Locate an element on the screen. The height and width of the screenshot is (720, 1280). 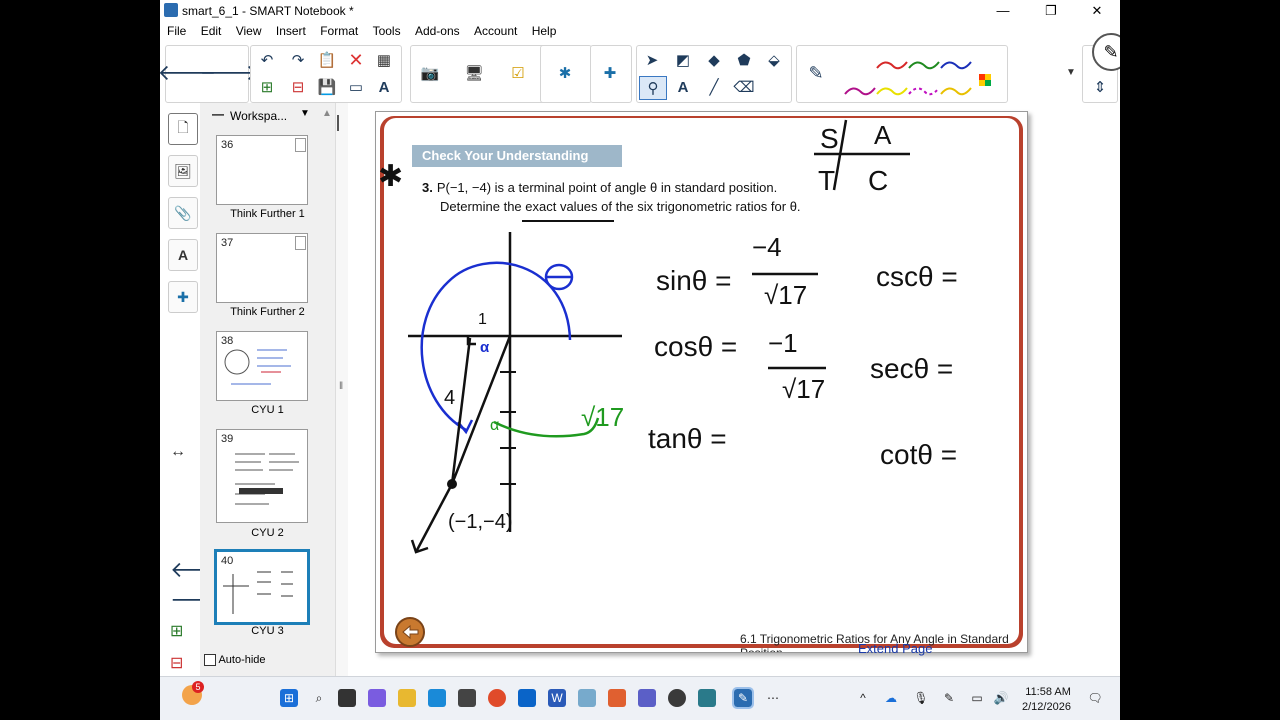
network-icon: ▭ is located at coordinates (977, 698).